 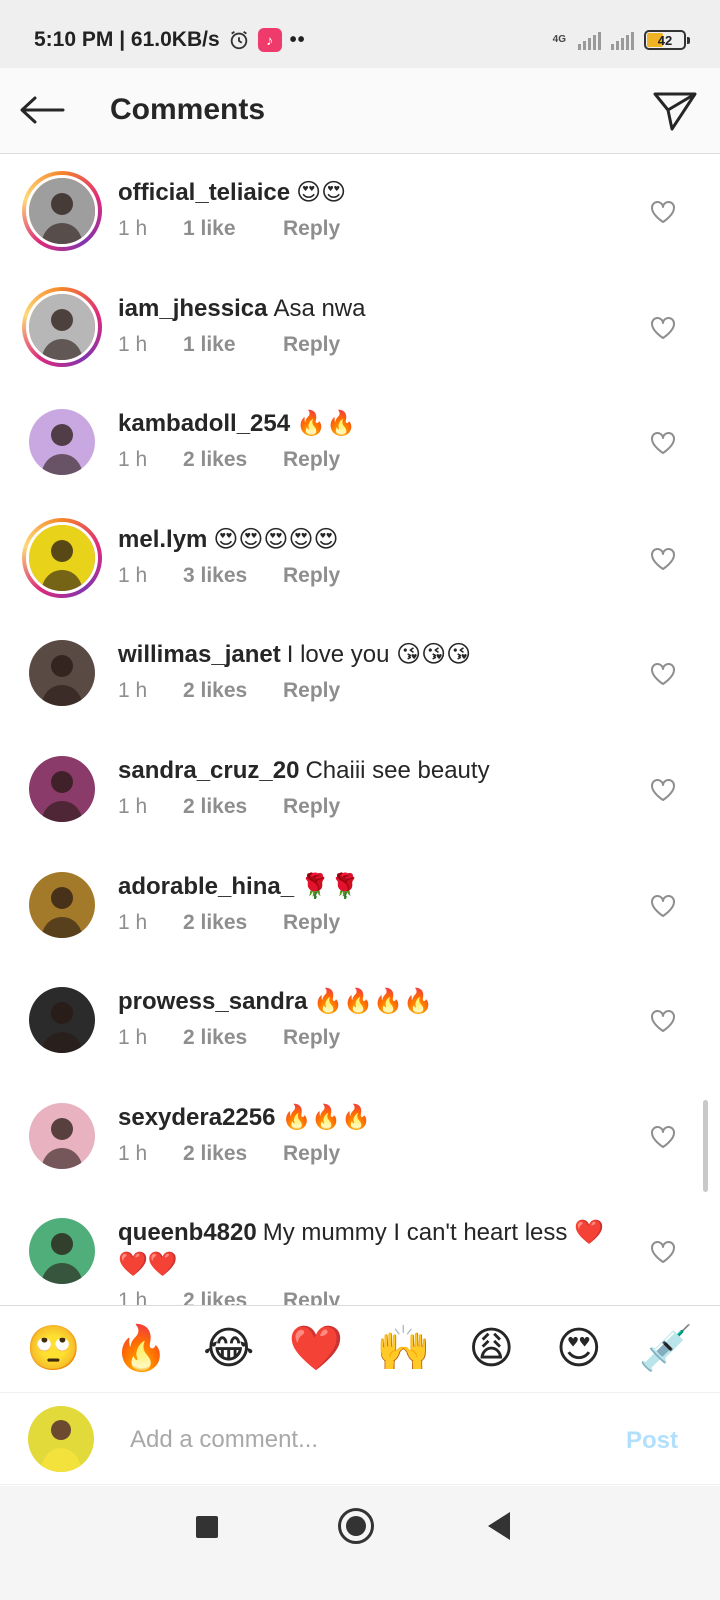 What do you see at coordinates (206, 886) in the screenshot?
I see `comment-username: adorable_hina_` at bounding box center [206, 886].